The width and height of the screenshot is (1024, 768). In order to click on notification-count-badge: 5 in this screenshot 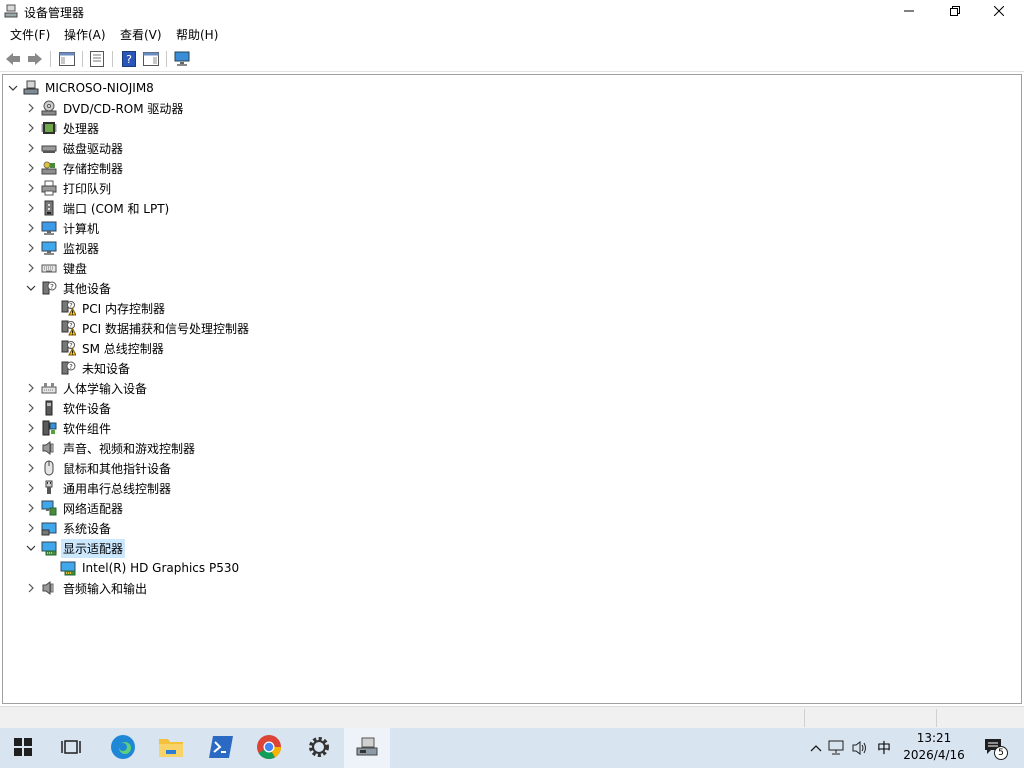, I will do `click(1001, 753)`.